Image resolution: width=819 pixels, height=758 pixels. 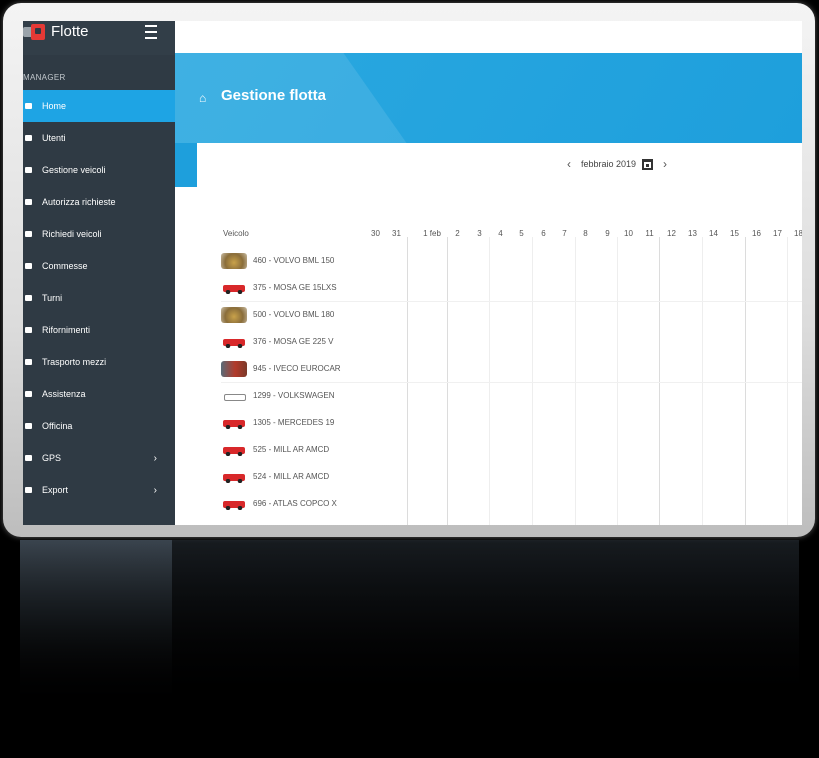 What do you see at coordinates (511, 314) in the screenshot?
I see `vehicle-row: 500 - VOLVO BML 180` at bounding box center [511, 314].